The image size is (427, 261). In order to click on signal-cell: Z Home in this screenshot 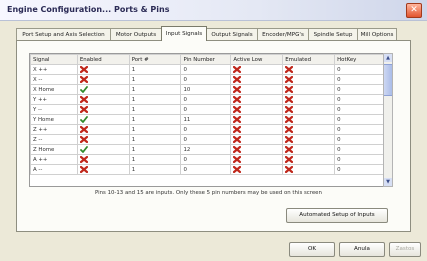, I will do `click(54, 149)`.